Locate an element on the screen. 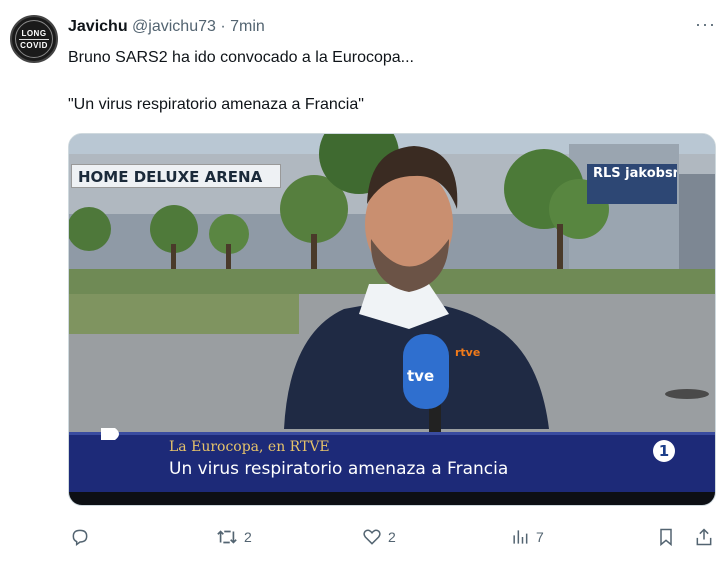 The width and height of the screenshot is (728, 566). retweet-button: 2 is located at coordinates (234, 537).